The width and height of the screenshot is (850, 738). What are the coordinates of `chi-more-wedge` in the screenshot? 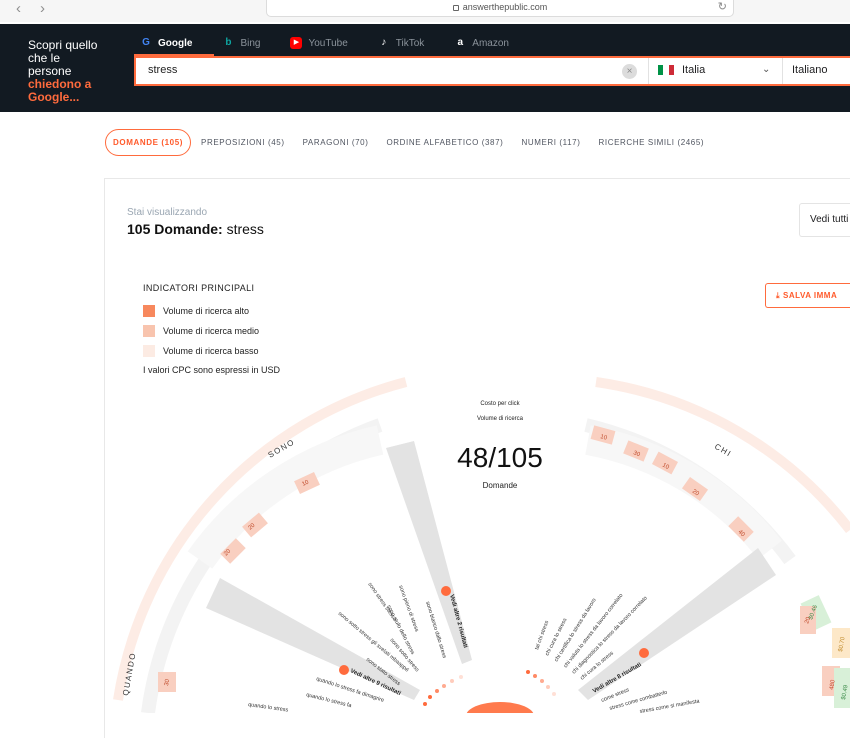 It's located at (677, 624).